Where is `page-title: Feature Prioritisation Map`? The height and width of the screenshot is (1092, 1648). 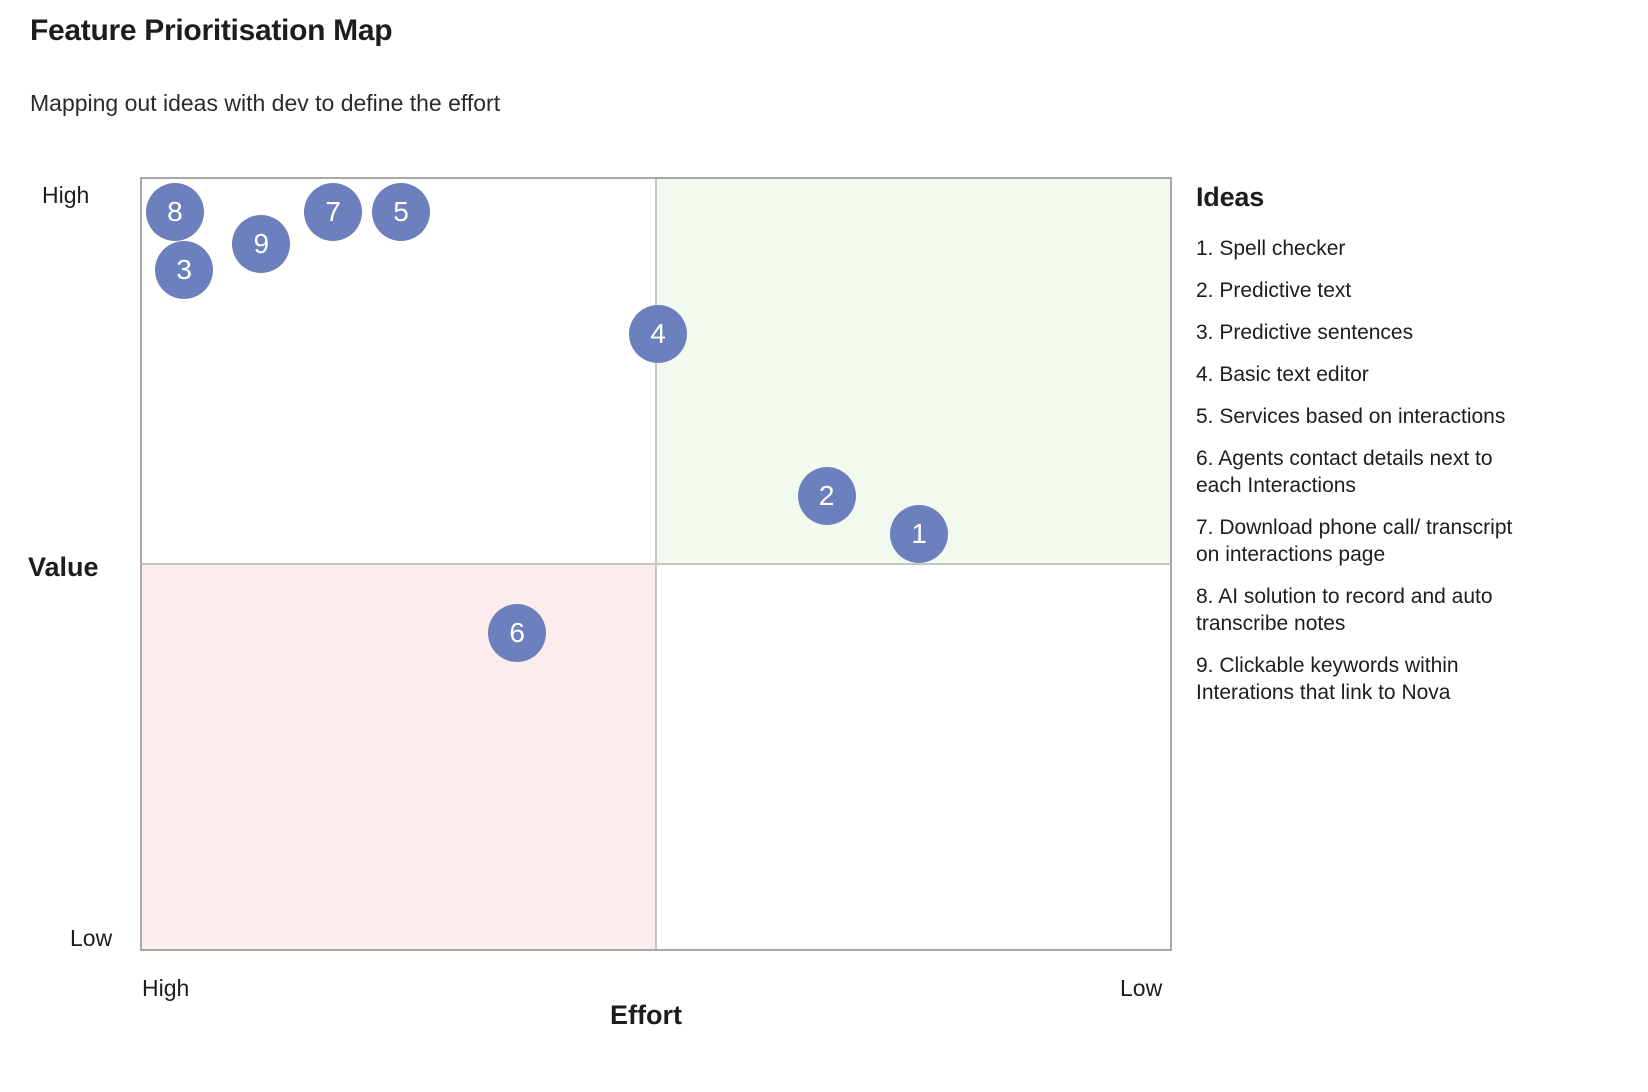 page-title: Feature Prioritisation Map is located at coordinates (211, 30).